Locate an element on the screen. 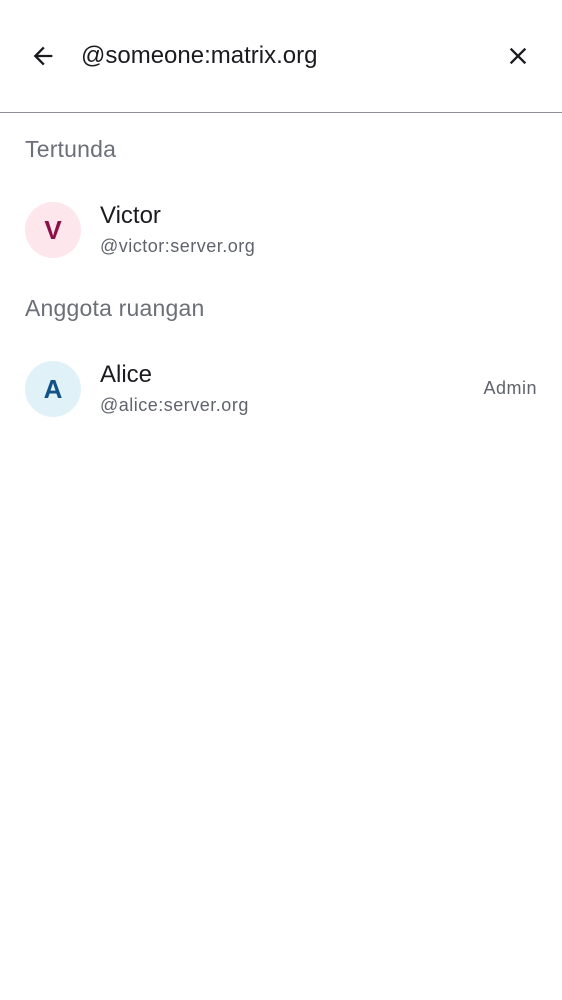  member-row-alice: A Alice @alice:server.org Admin is located at coordinates (281, 389).